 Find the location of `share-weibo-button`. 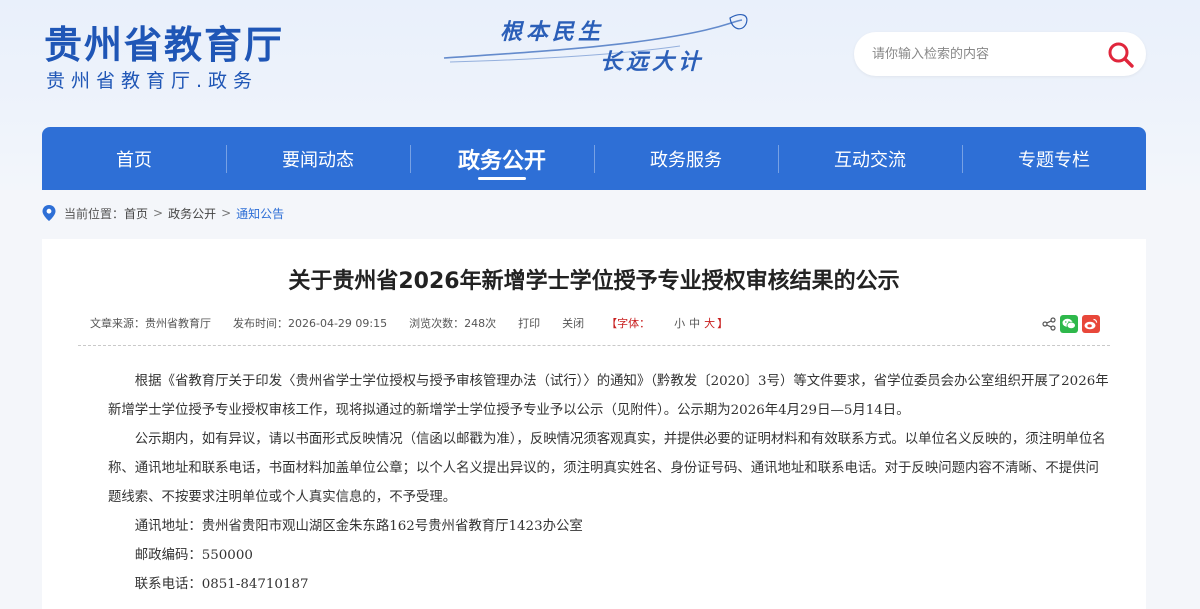

share-weibo-button is located at coordinates (1091, 324).